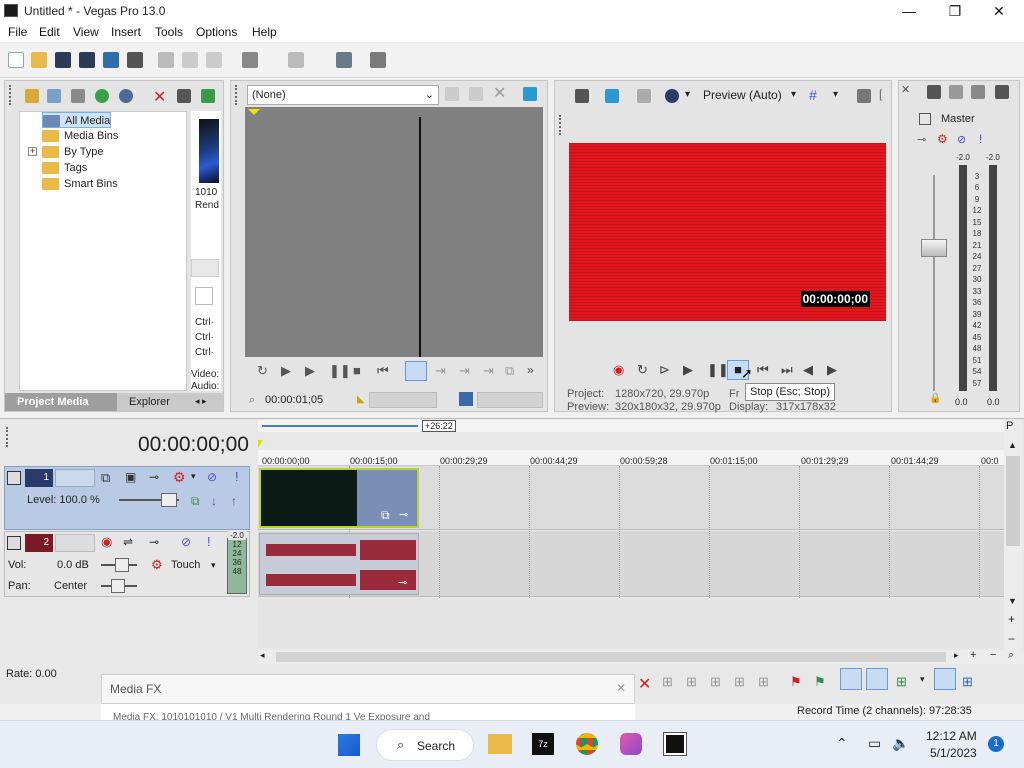 Image resolution: width=1024 pixels, height=768 pixels. Describe the element at coordinates (214, 60) in the screenshot. I see `paste-icon` at that location.